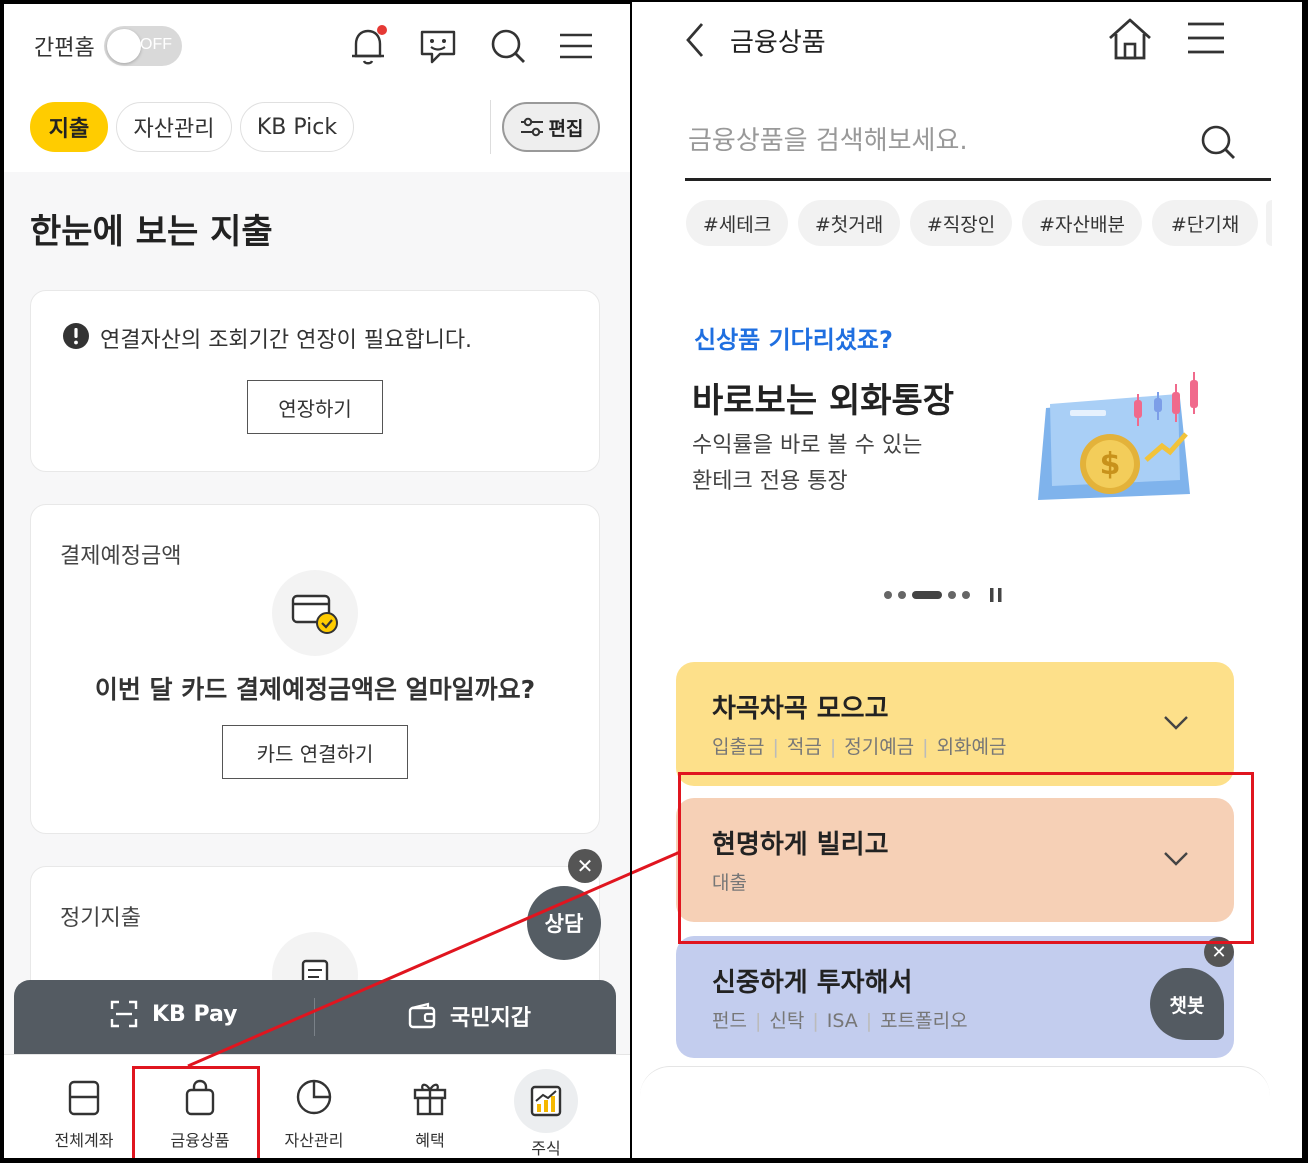  What do you see at coordinates (631, 581) in the screenshot?
I see `panel-divider` at bounding box center [631, 581].